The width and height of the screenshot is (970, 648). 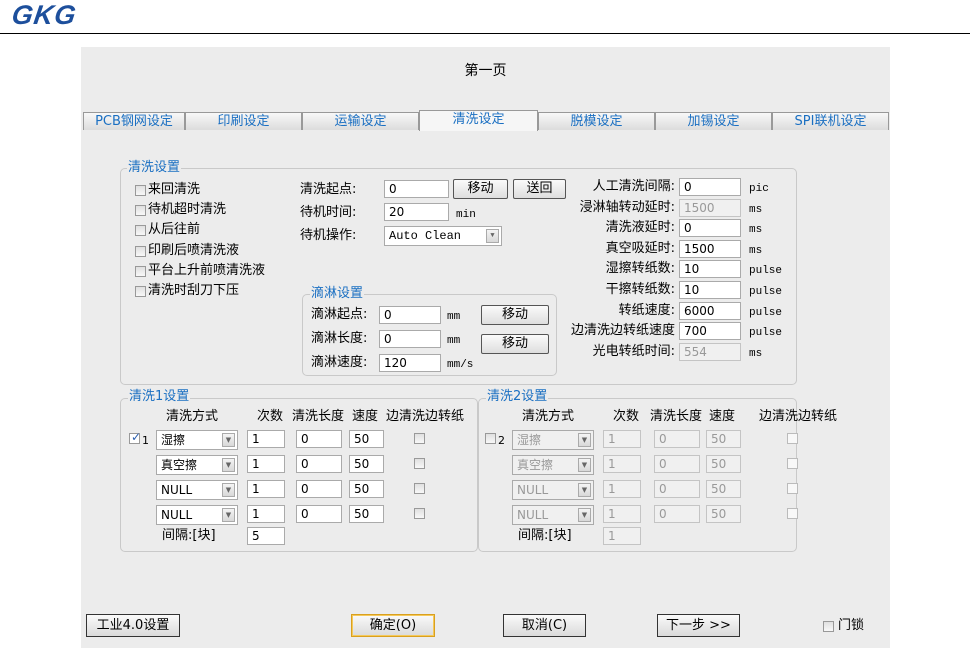 What do you see at coordinates (480, 189) in the screenshot?
I see `clean-move-button: 移动` at bounding box center [480, 189].